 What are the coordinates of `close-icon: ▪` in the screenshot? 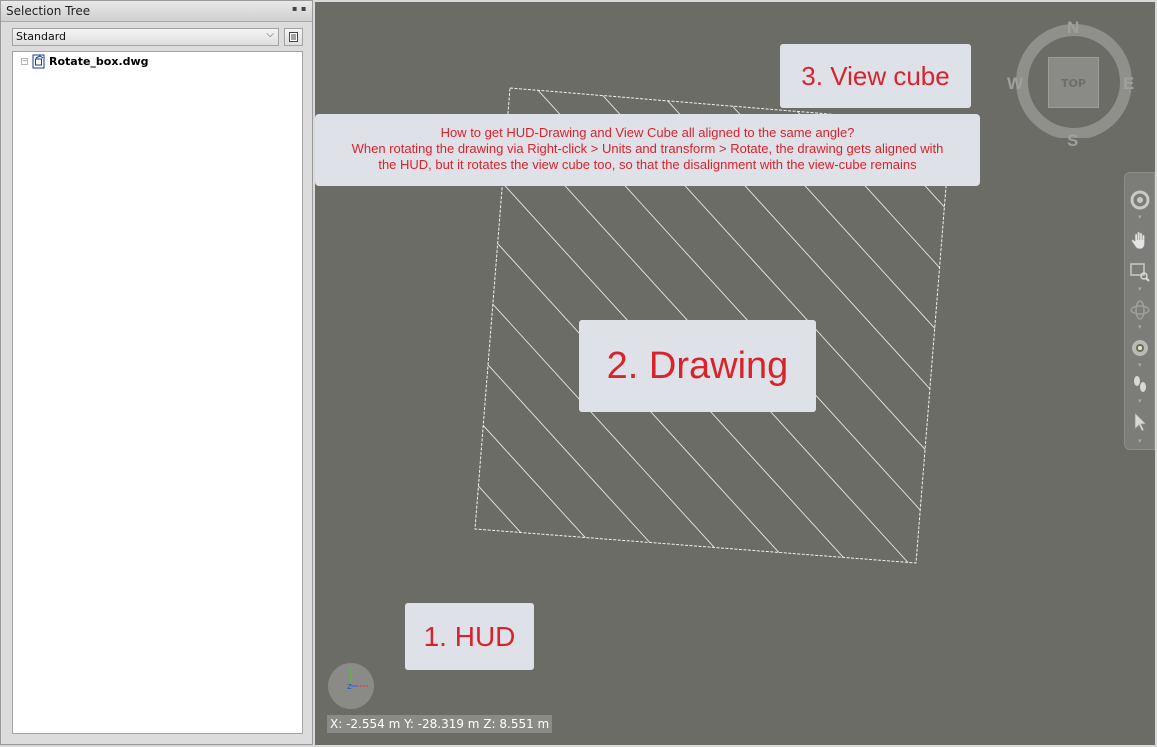 It's located at (303, 8).